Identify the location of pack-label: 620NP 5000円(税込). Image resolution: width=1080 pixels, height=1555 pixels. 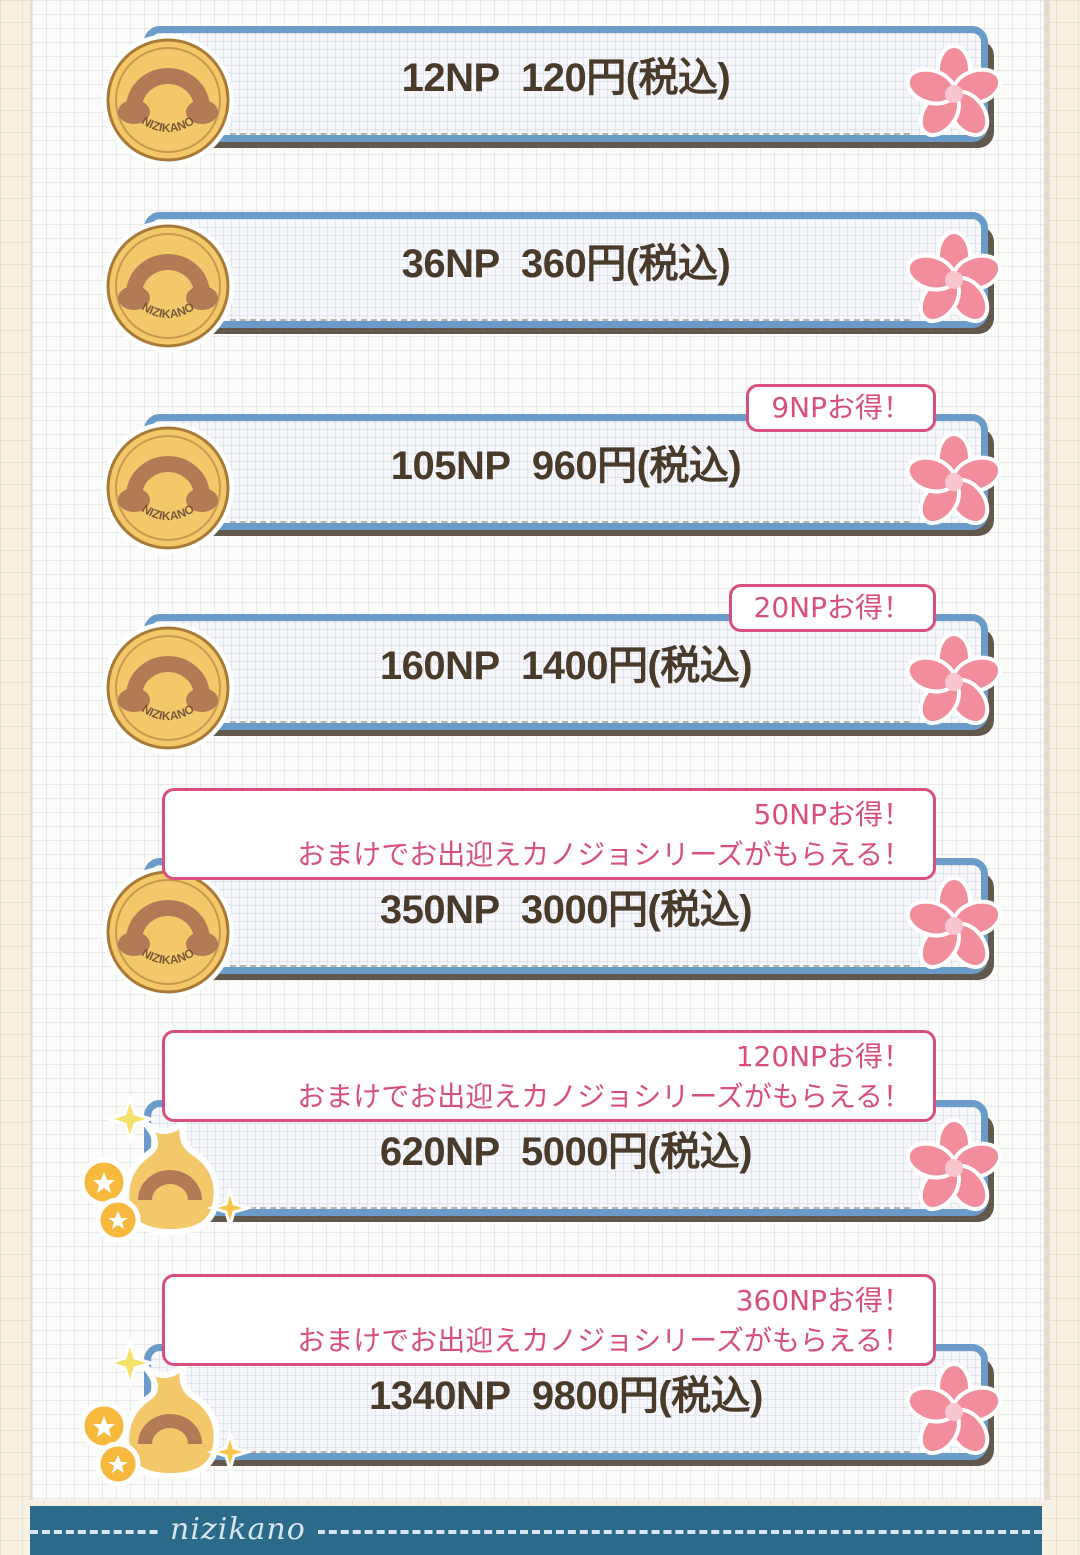
(566, 1152).